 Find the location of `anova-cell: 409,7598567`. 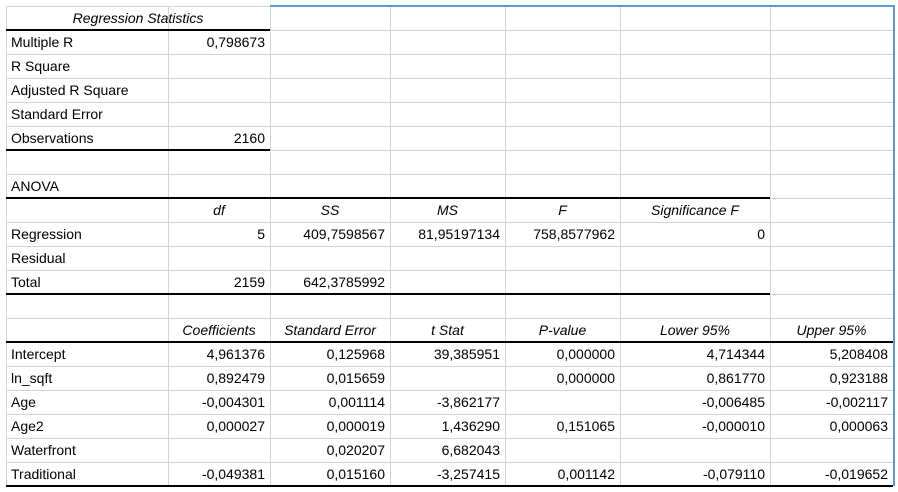

anova-cell: 409,7598567 is located at coordinates (330, 234).